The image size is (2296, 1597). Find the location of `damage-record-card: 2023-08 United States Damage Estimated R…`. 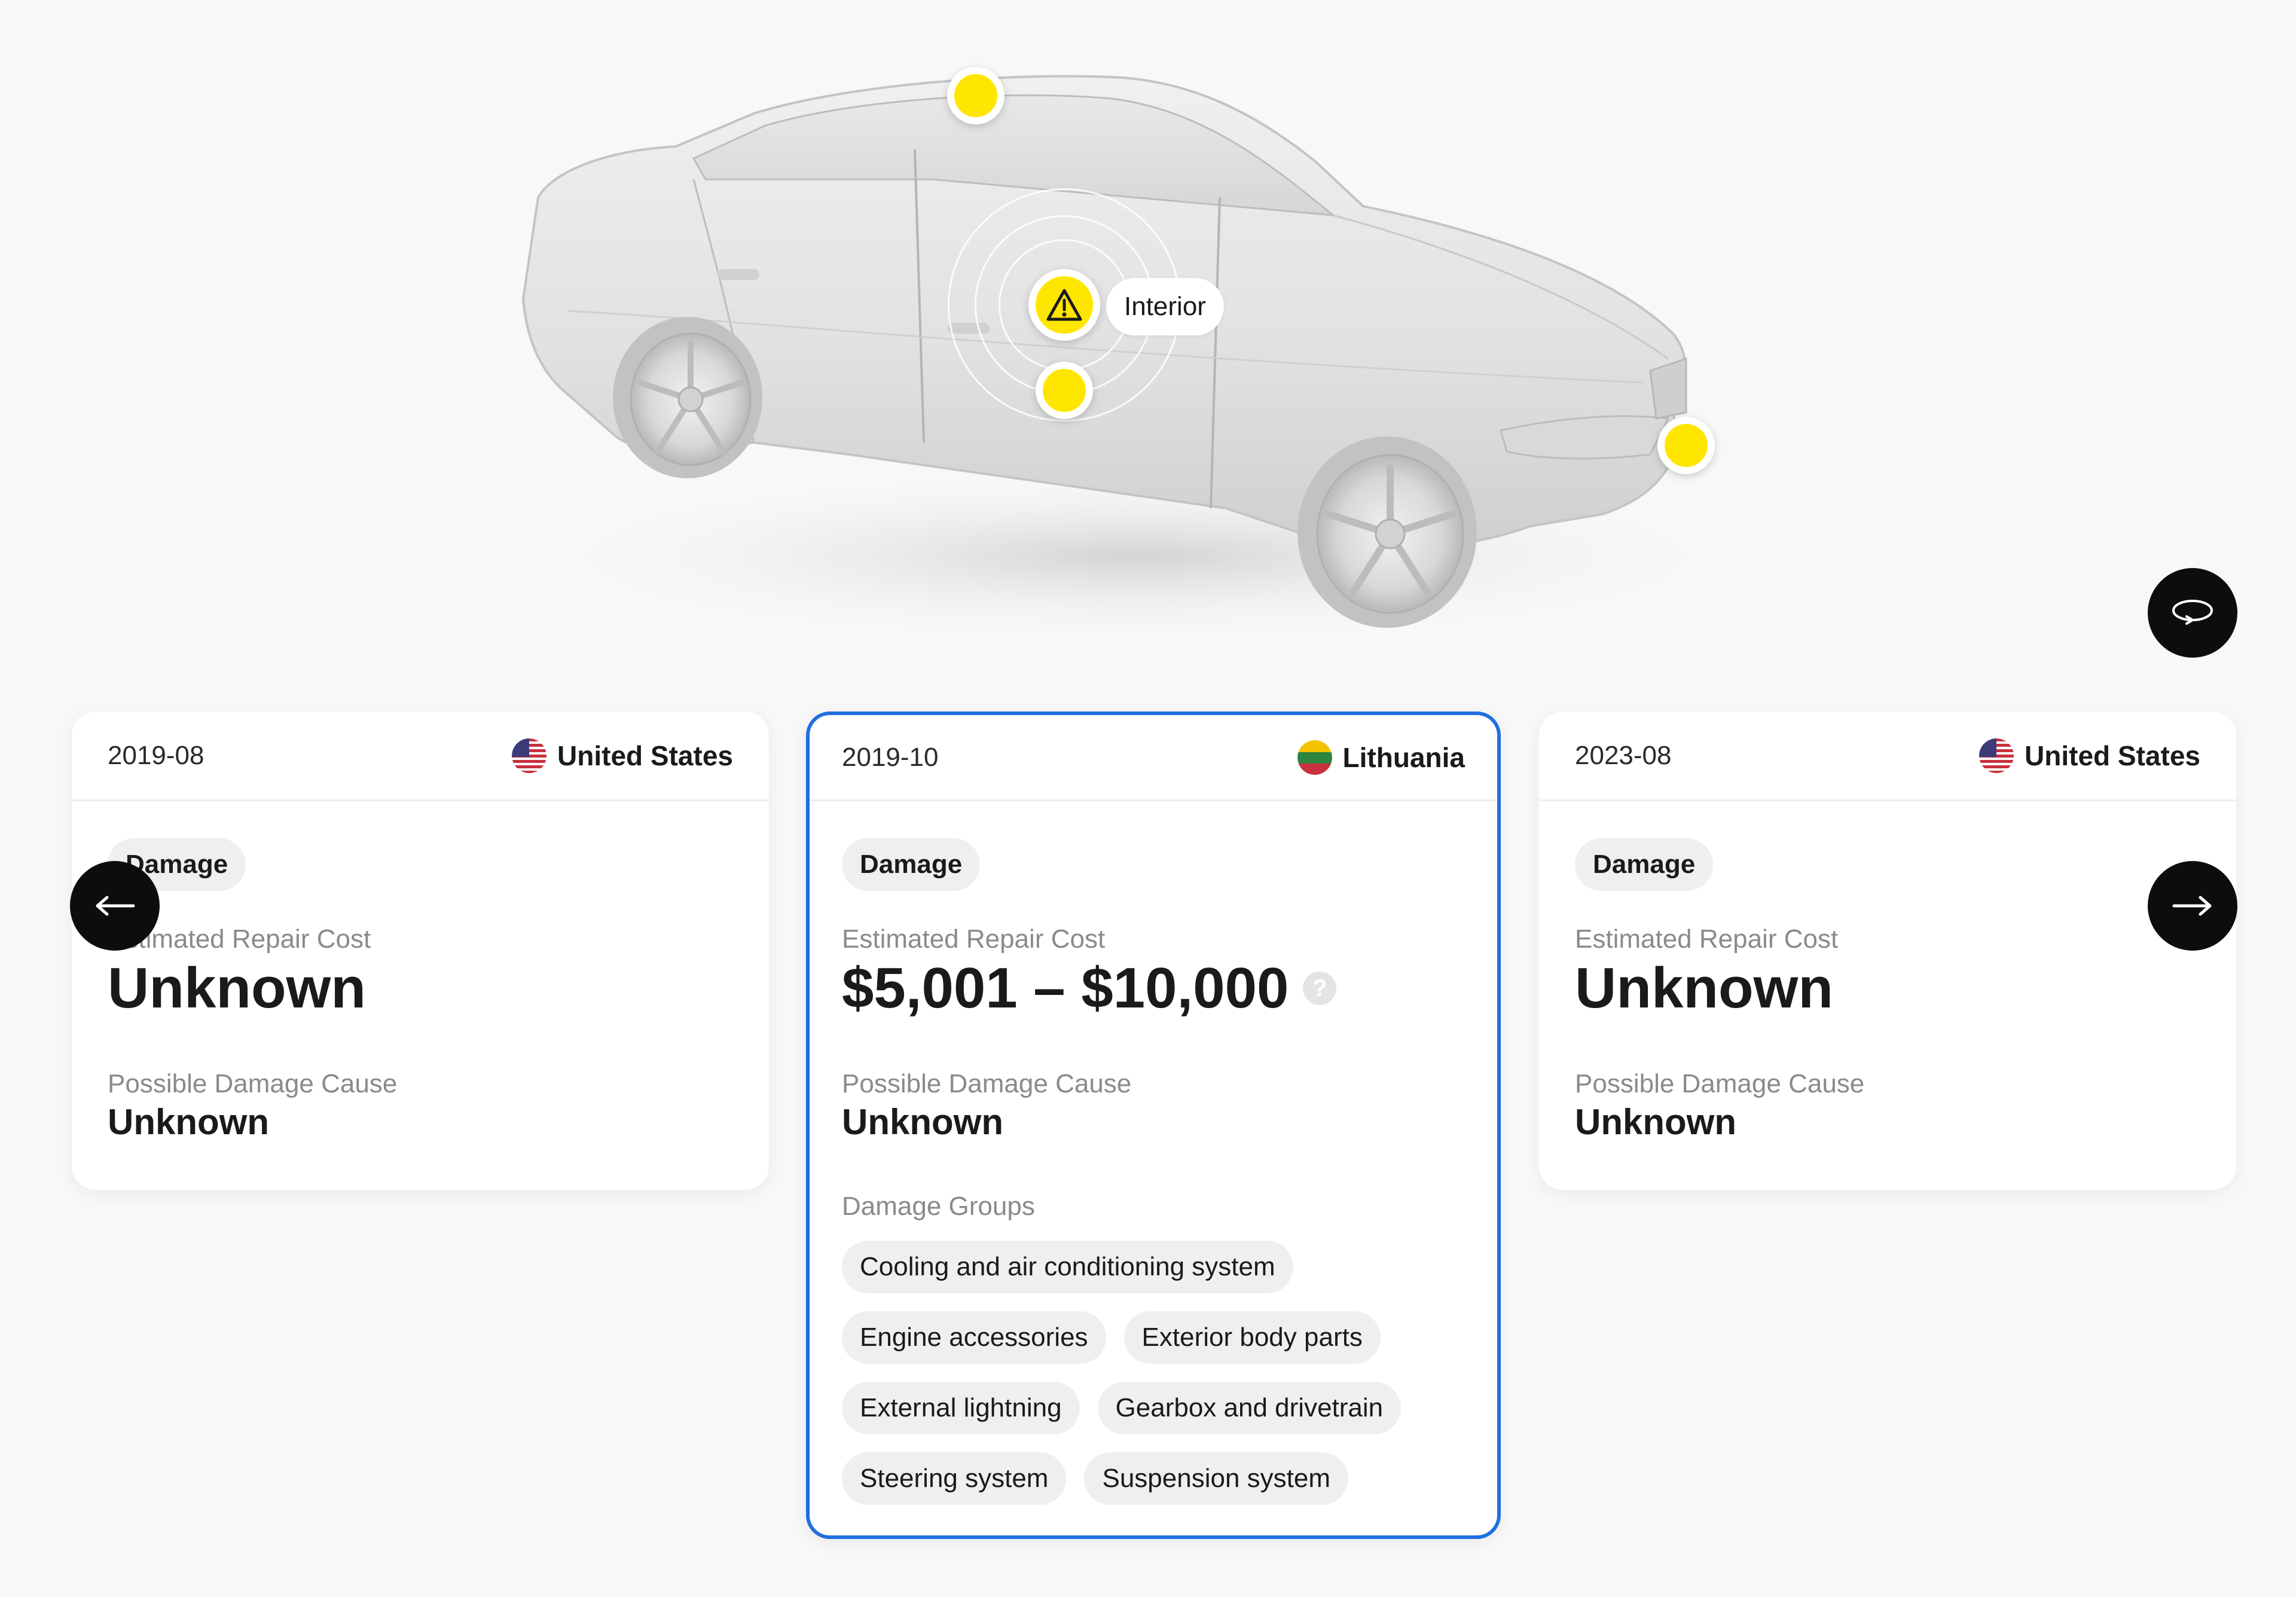

damage-record-card: 2023-08 United States Damage Estimated R… is located at coordinates (1887, 951).